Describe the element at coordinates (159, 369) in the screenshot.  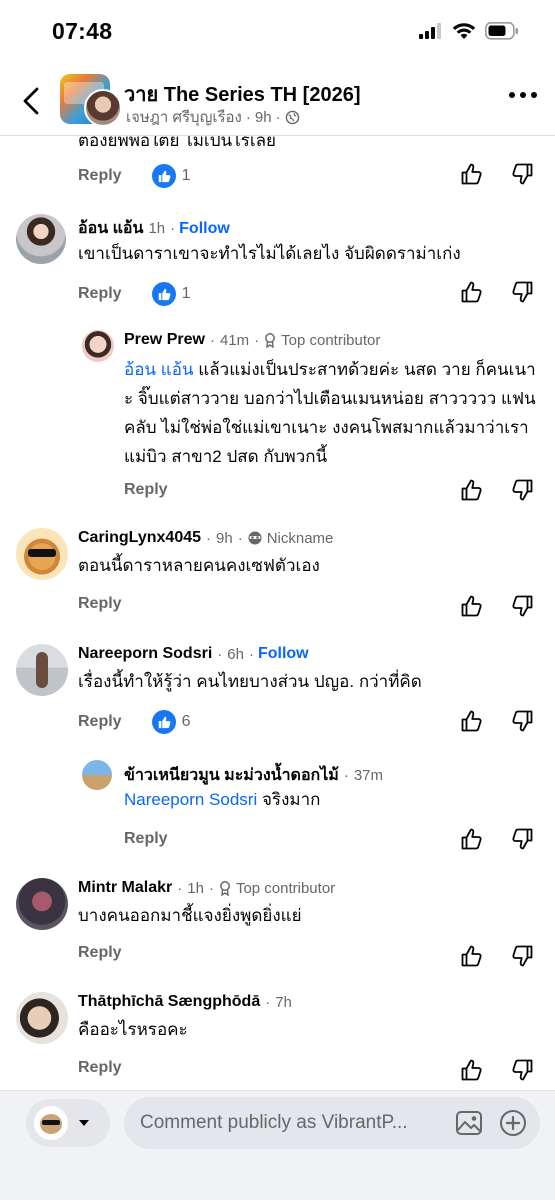
I see `mention-link: อ้อน แอ้น` at that location.